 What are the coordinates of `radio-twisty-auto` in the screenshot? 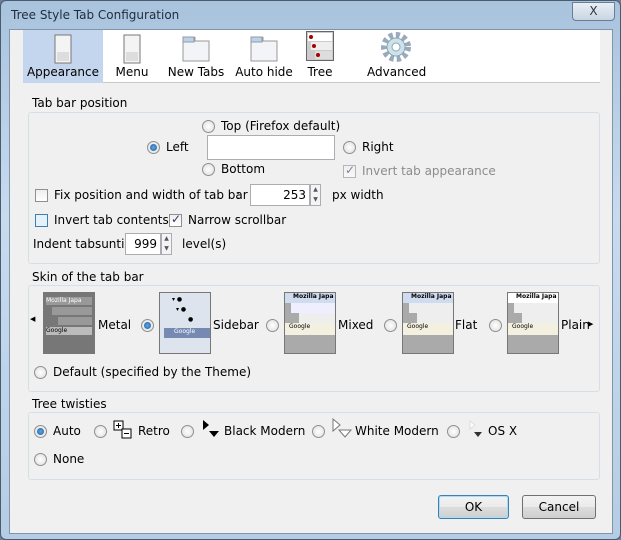 It's located at (40, 431).